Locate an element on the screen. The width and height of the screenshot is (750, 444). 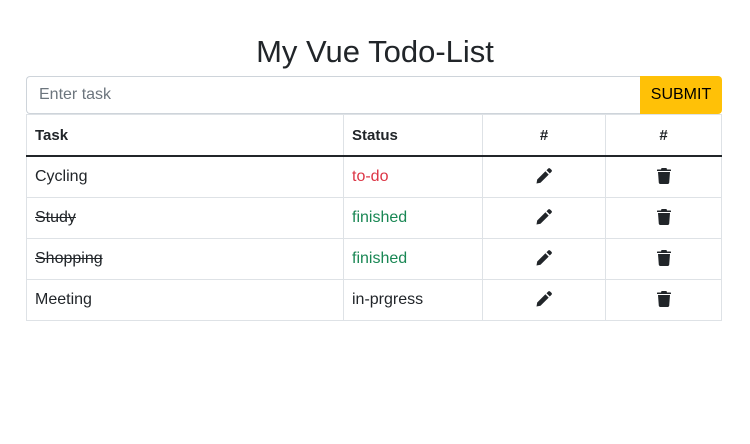
task-input is located at coordinates (333, 95).